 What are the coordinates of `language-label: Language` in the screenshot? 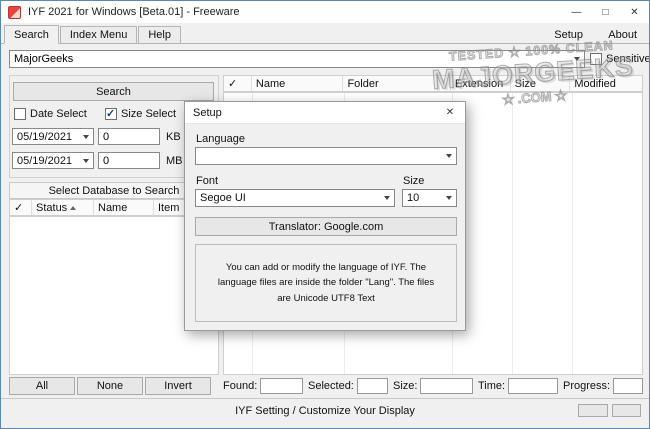 It's located at (220, 139).